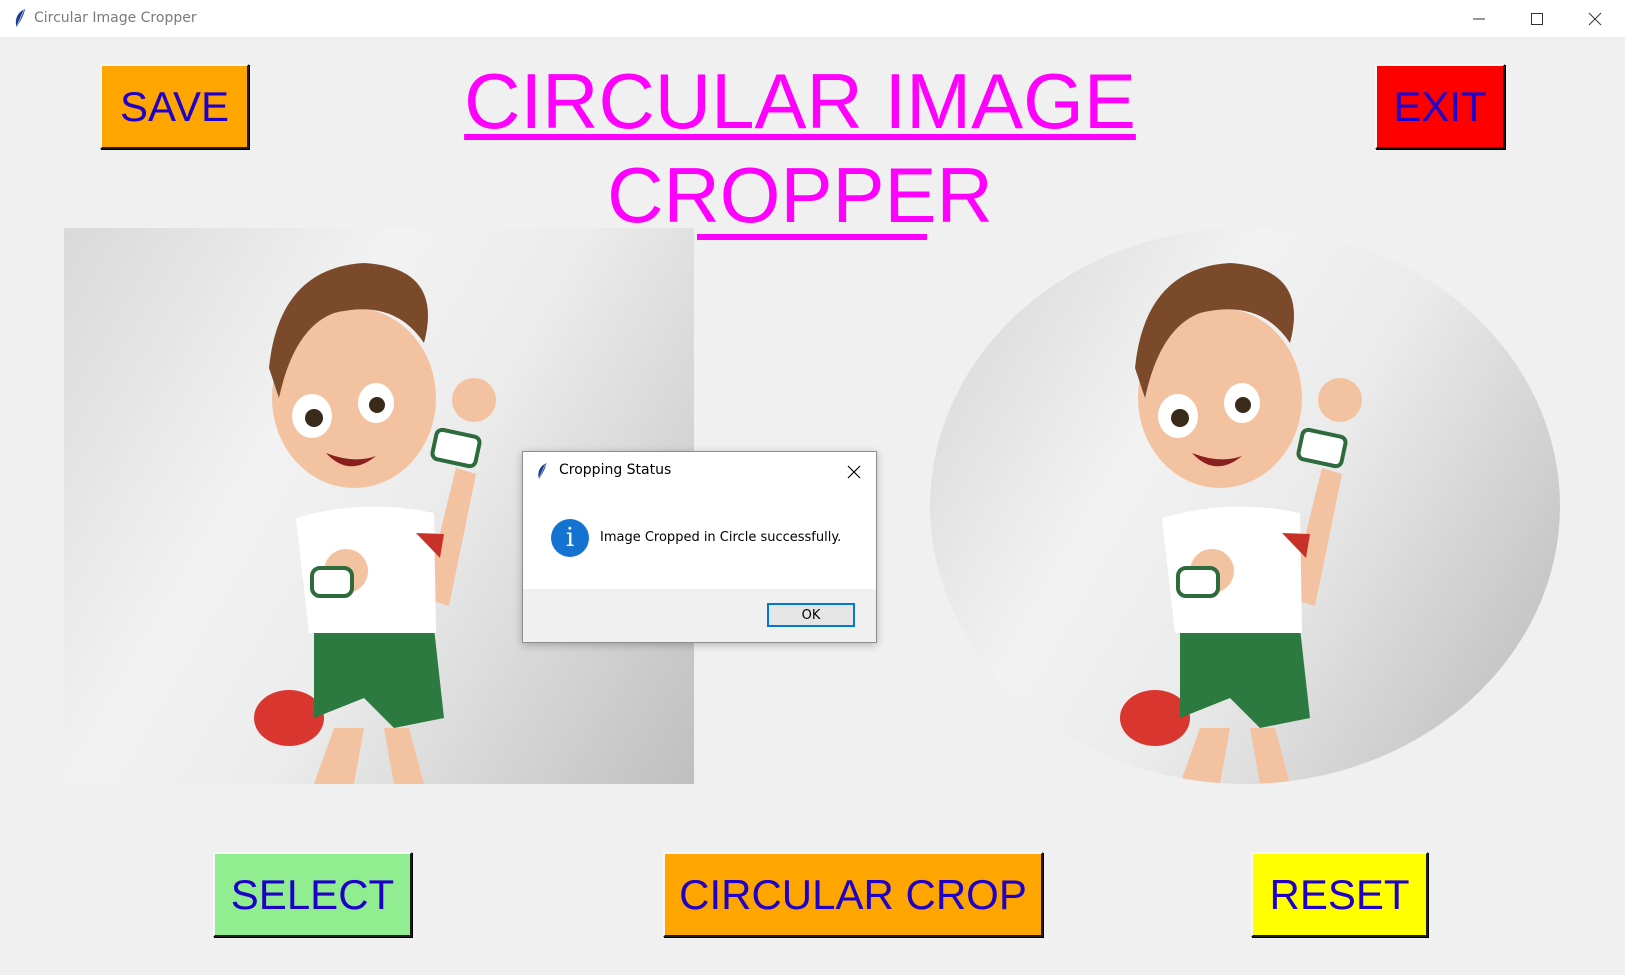  I want to click on maximize-button, so click(1537, 18).